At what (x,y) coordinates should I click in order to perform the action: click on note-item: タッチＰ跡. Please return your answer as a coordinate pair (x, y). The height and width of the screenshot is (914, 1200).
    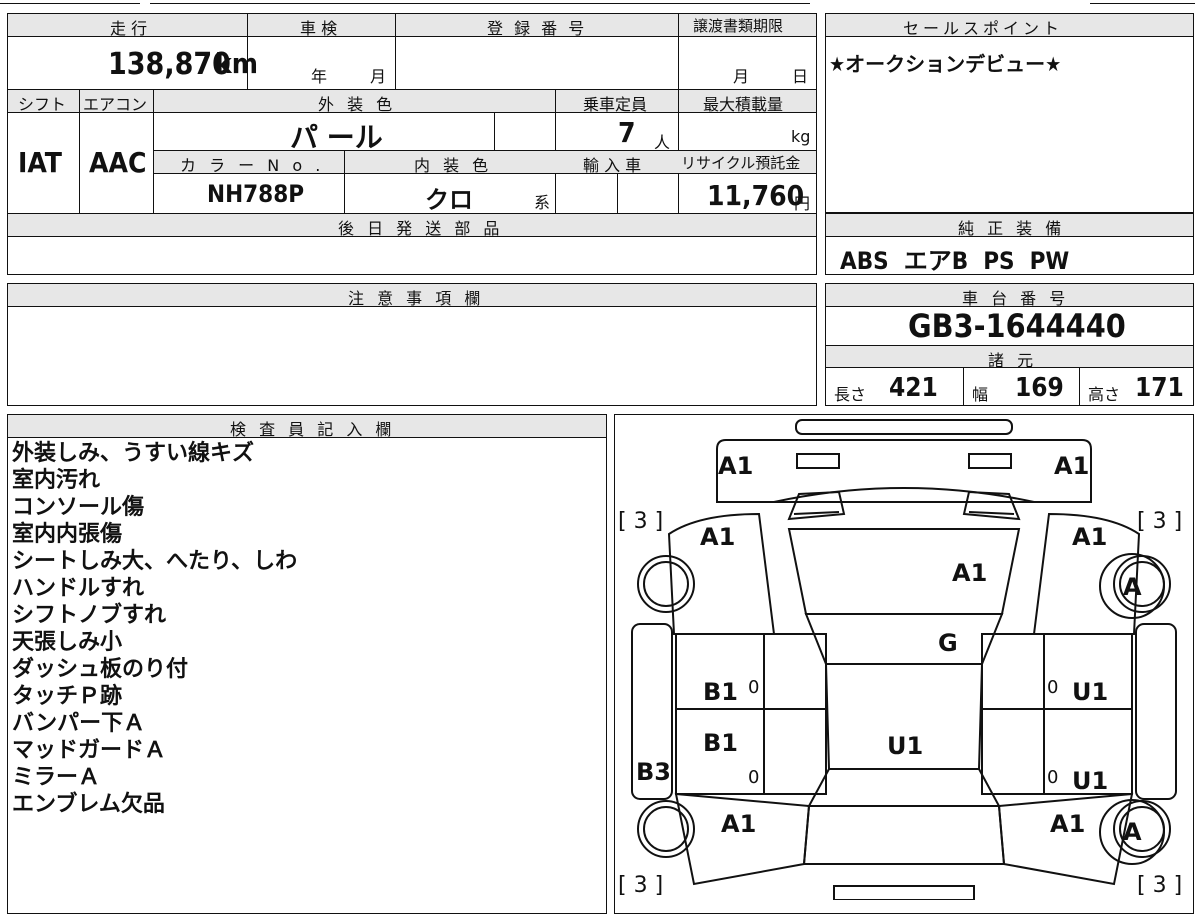
    Looking at the image, I should click on (67, 696).